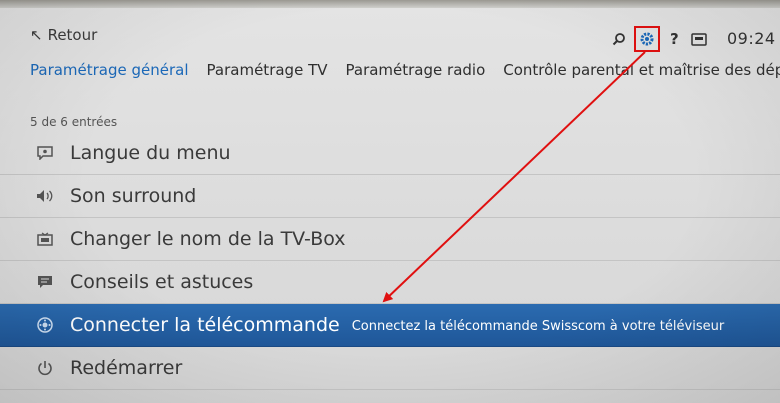 This screenshot has width=780, height=403. What do you see at coordinates (267, 70) in the screenshot?
I see `tab-tv: Paramétrage TV` at bounding box center [267, 70].